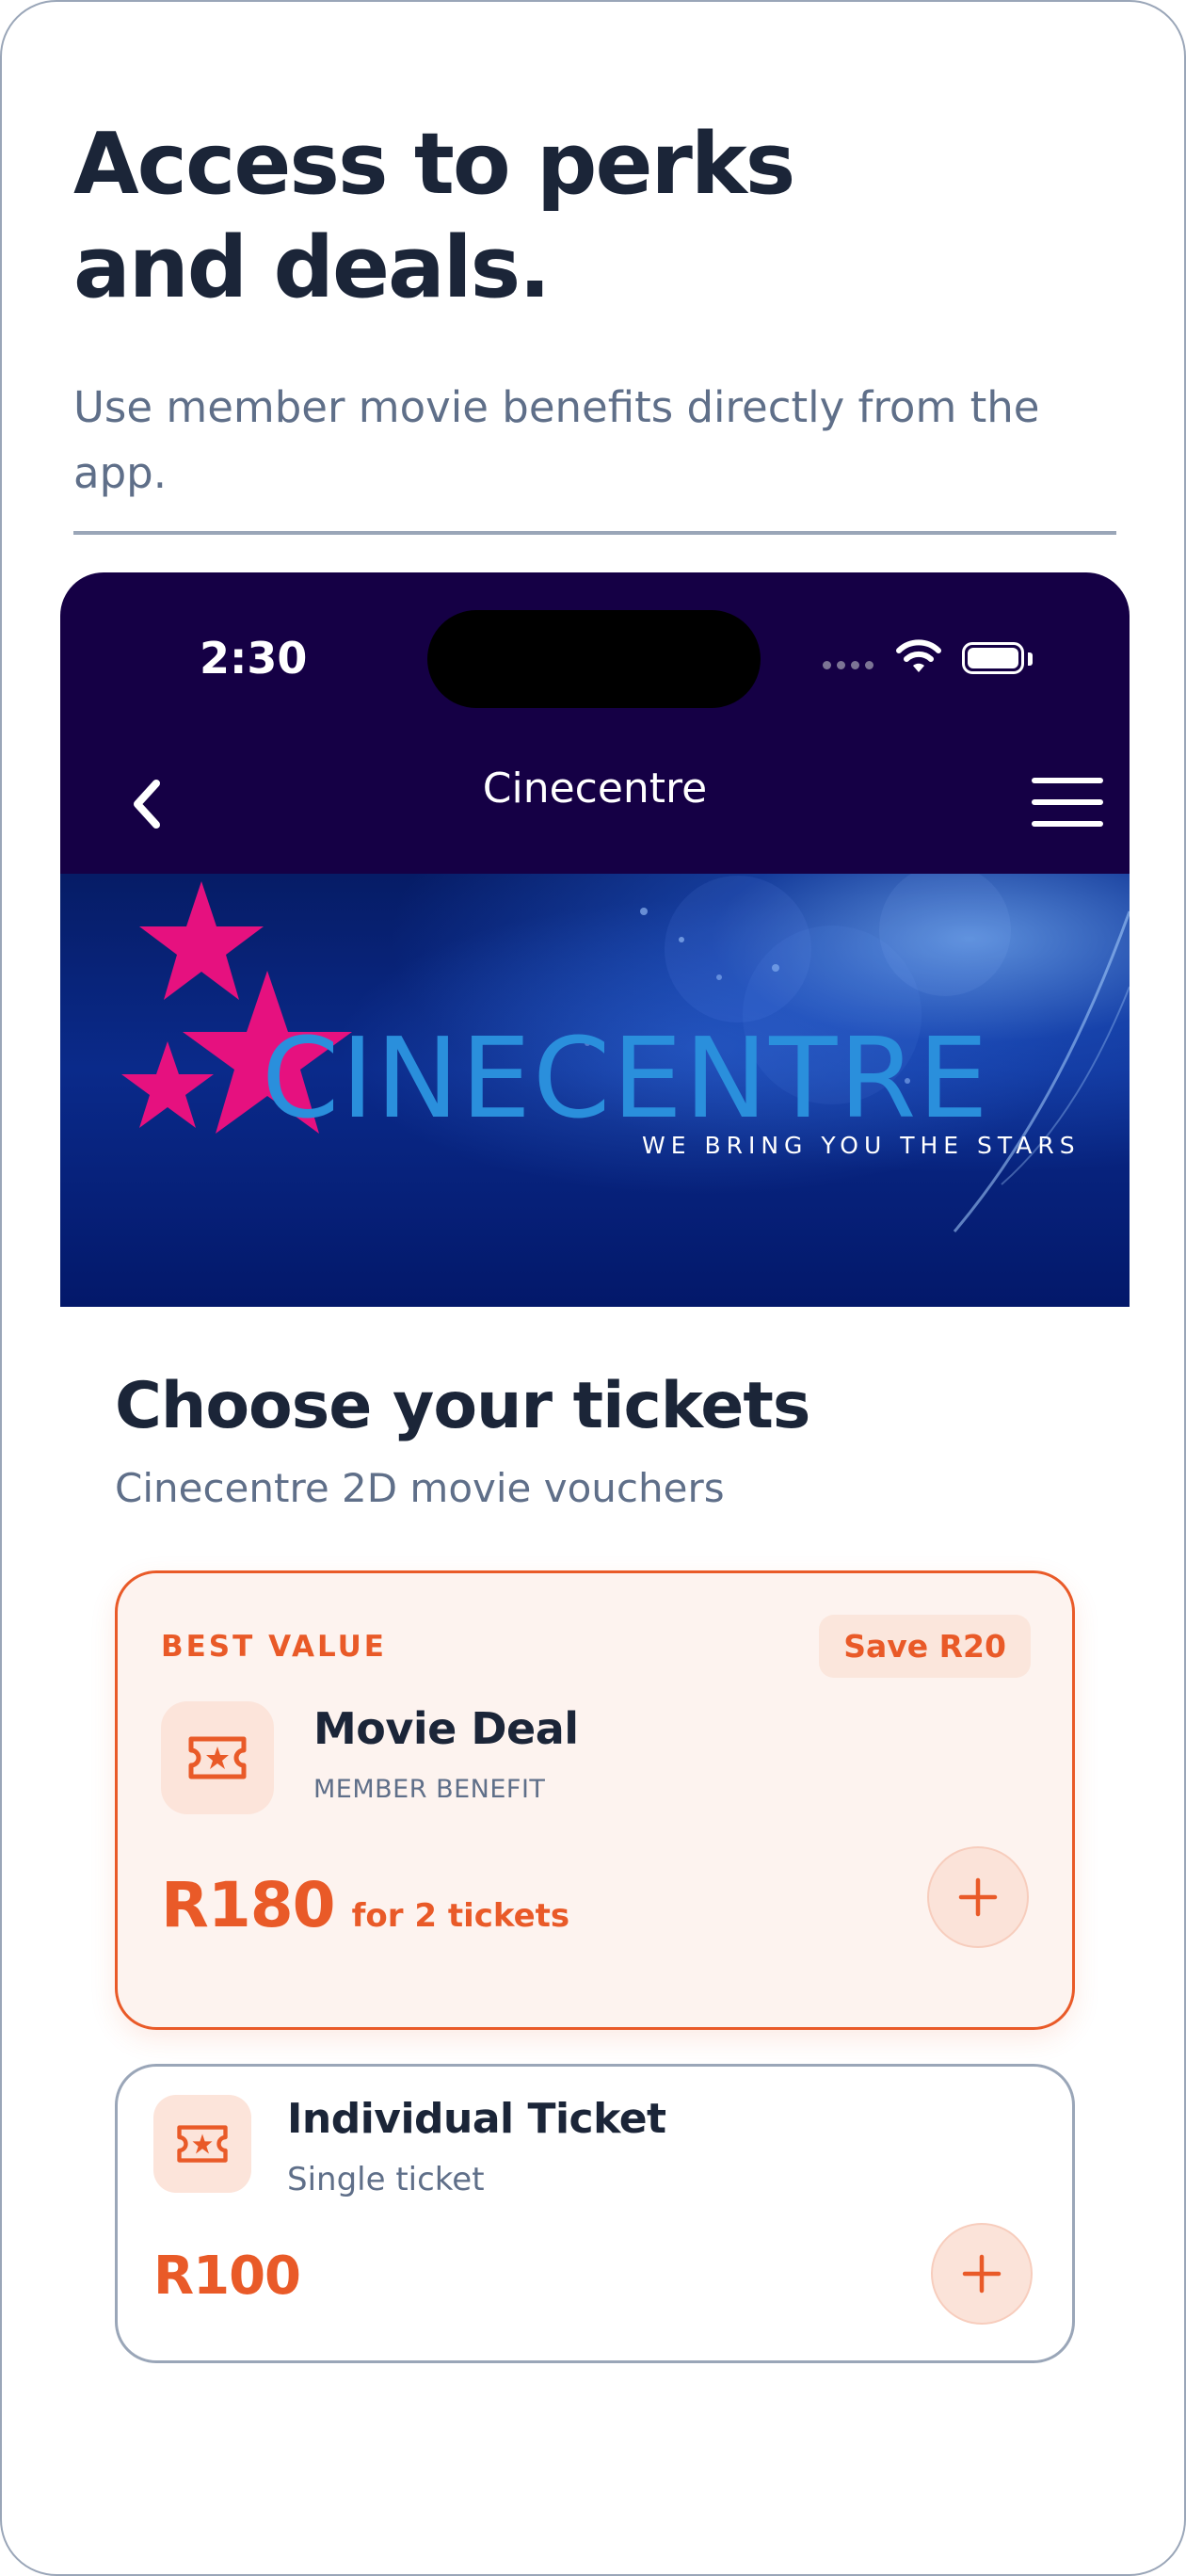 Image resolution: width=1186 pixels, height=2576 pixels. What do you see at coordinates (446, 1728) in the screenshot?
I see `ticket-name: Movie Deal` at bounding box center [446, 1728].